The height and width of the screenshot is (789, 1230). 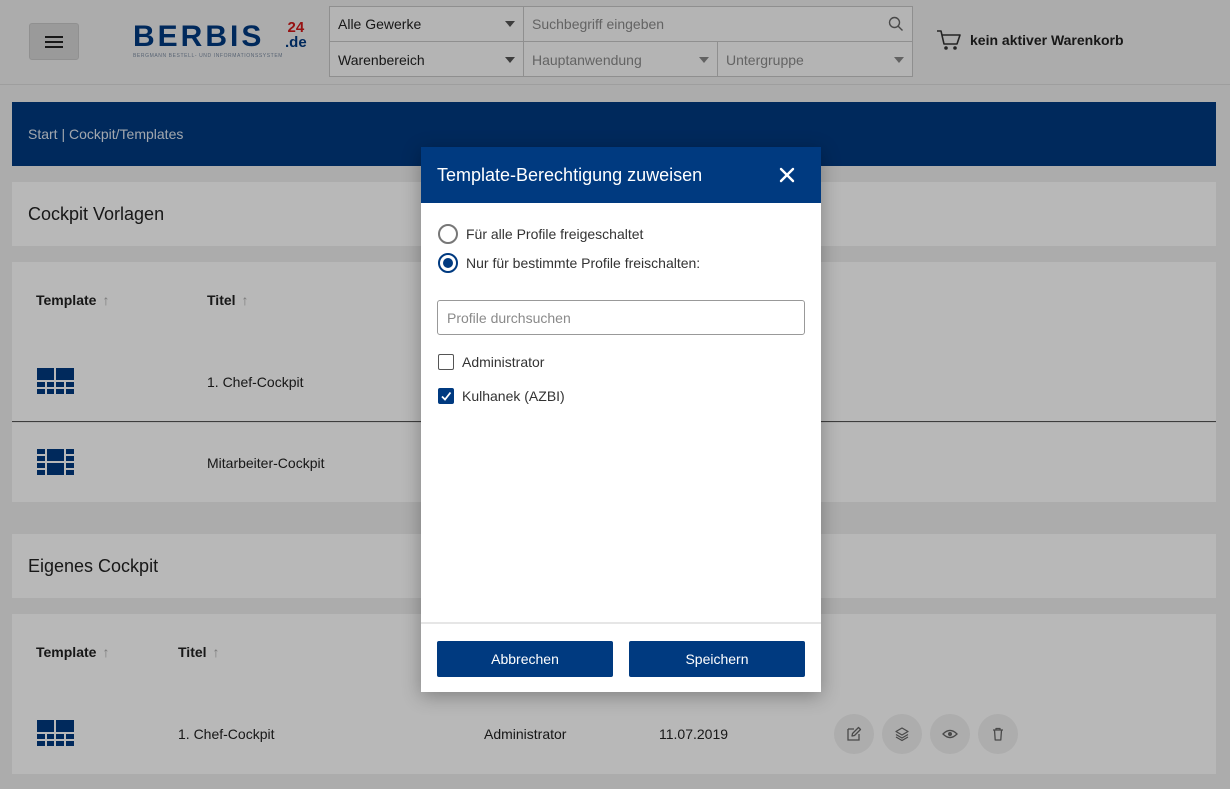 I want to click on close-icon, so click(x=787, y=175).